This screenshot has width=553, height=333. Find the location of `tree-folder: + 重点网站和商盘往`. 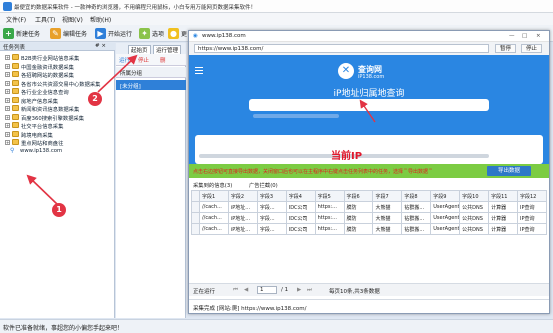

tree-folder: + 重点网站和商盘往 is located at coordinates (57, 142).